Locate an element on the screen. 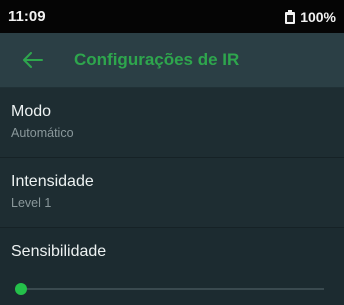  back-button is located at coordinates (33, 60).